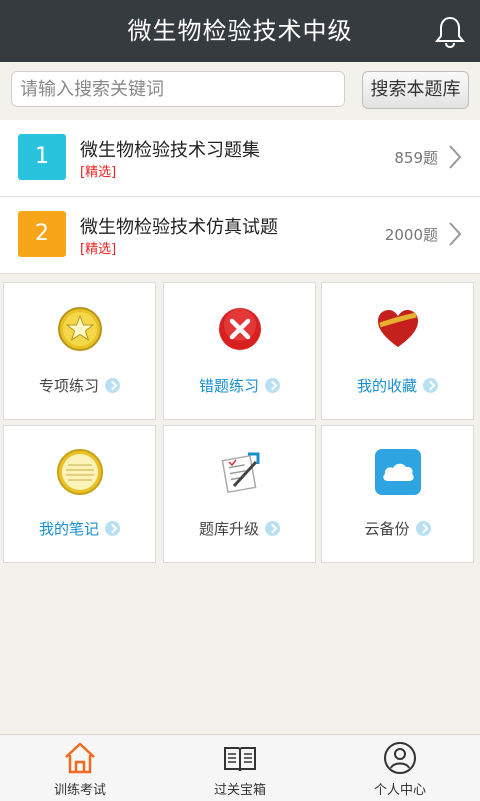 The width and height of the screenshot is (480, 801). What do you see at coordinates (42, 234) in the screenshot?
I see `set-number-badge: 2` at bounding box center [42, 234].